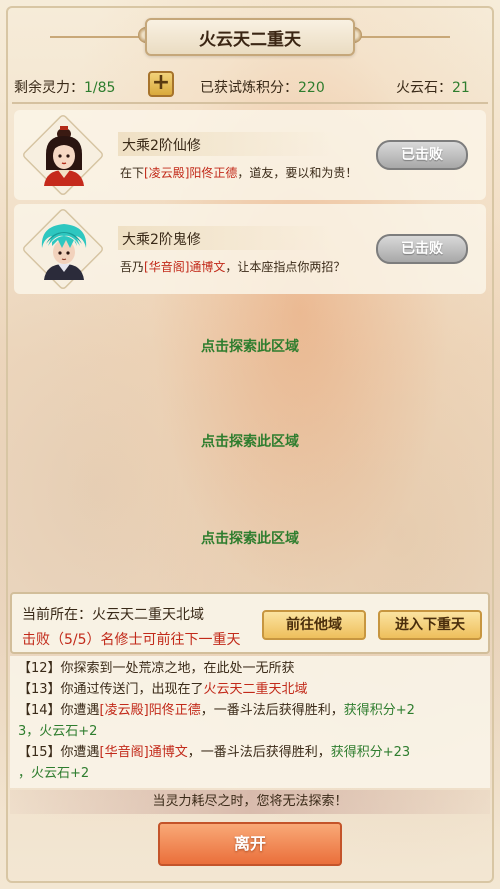 This screenshot has width=500, height=889. What do you see at coordinates (424, 88) in the screenshot?
I see `stone-label: 火云石：` at bounding box center [424, 88].